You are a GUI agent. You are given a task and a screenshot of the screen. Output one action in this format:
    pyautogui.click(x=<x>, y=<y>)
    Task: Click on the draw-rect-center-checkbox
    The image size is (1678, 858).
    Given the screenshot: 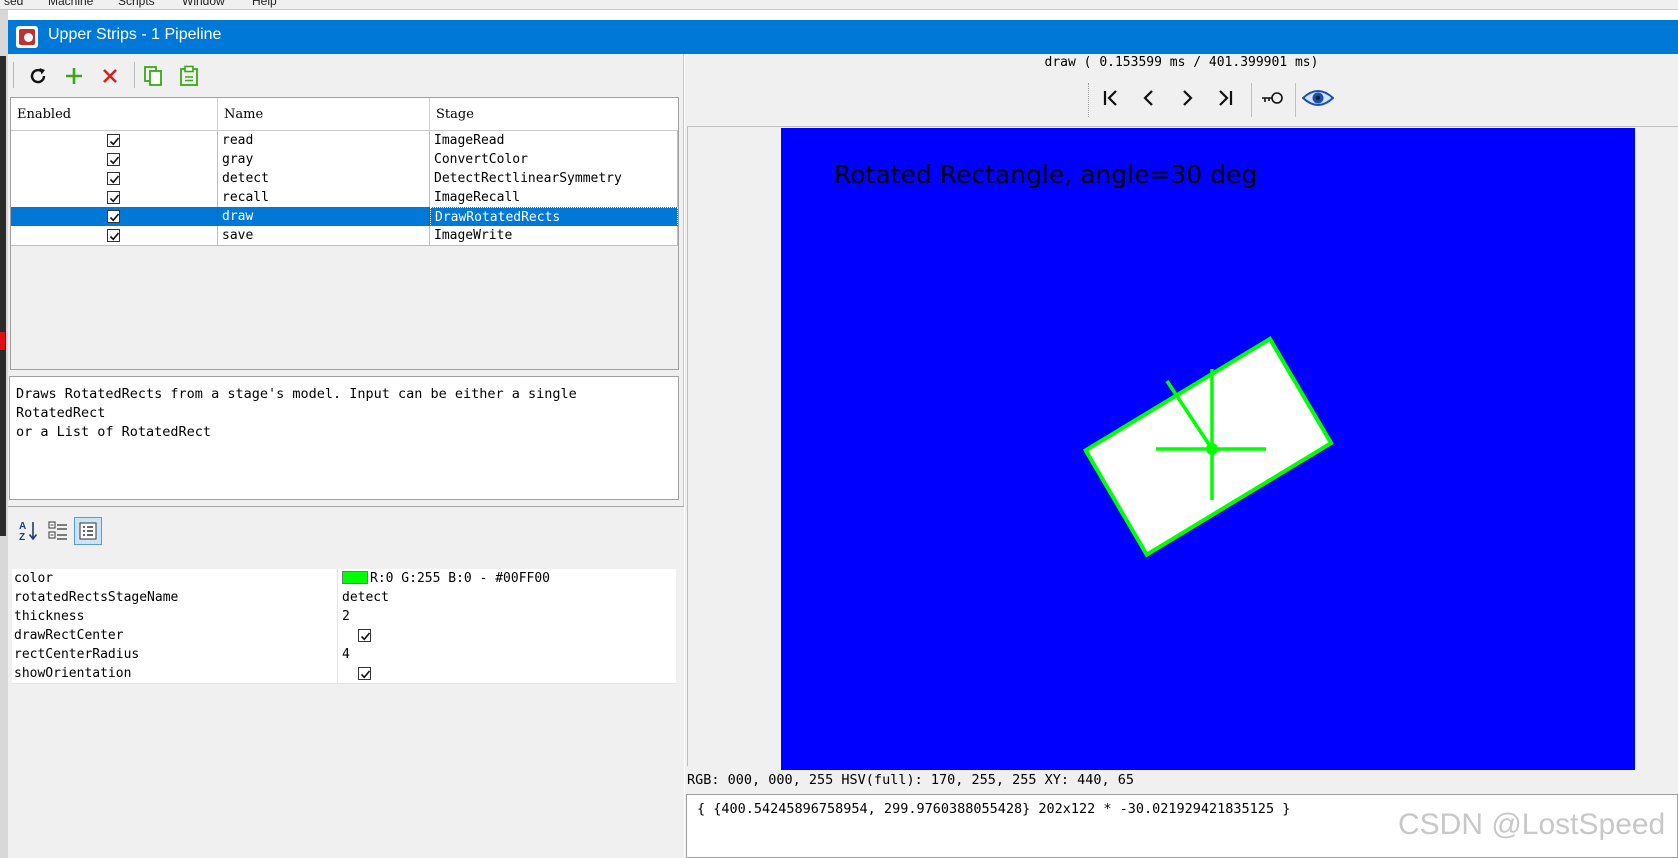 What is the action you would take?
    pyautogui.click(x=364, y=635)
    